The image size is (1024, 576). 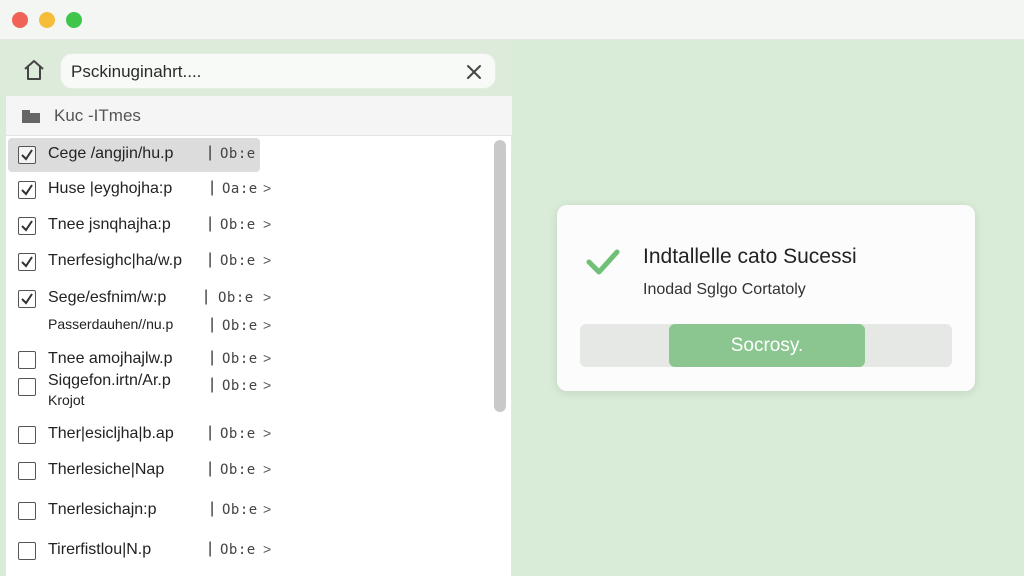 I want to click on list-item: Tnerlesichajn:p | Ob:e >, so click(x=139, y=511).